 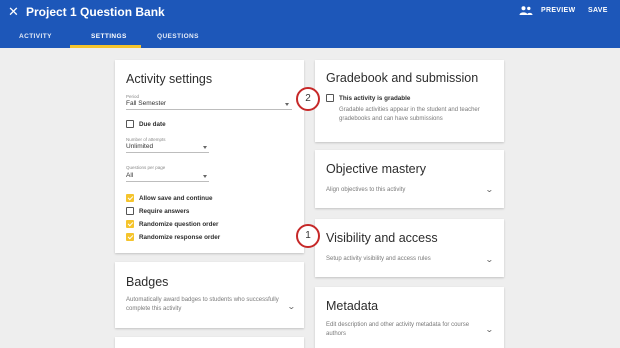 I want to click on badges-title: Badges, so click(x=147, y=282).